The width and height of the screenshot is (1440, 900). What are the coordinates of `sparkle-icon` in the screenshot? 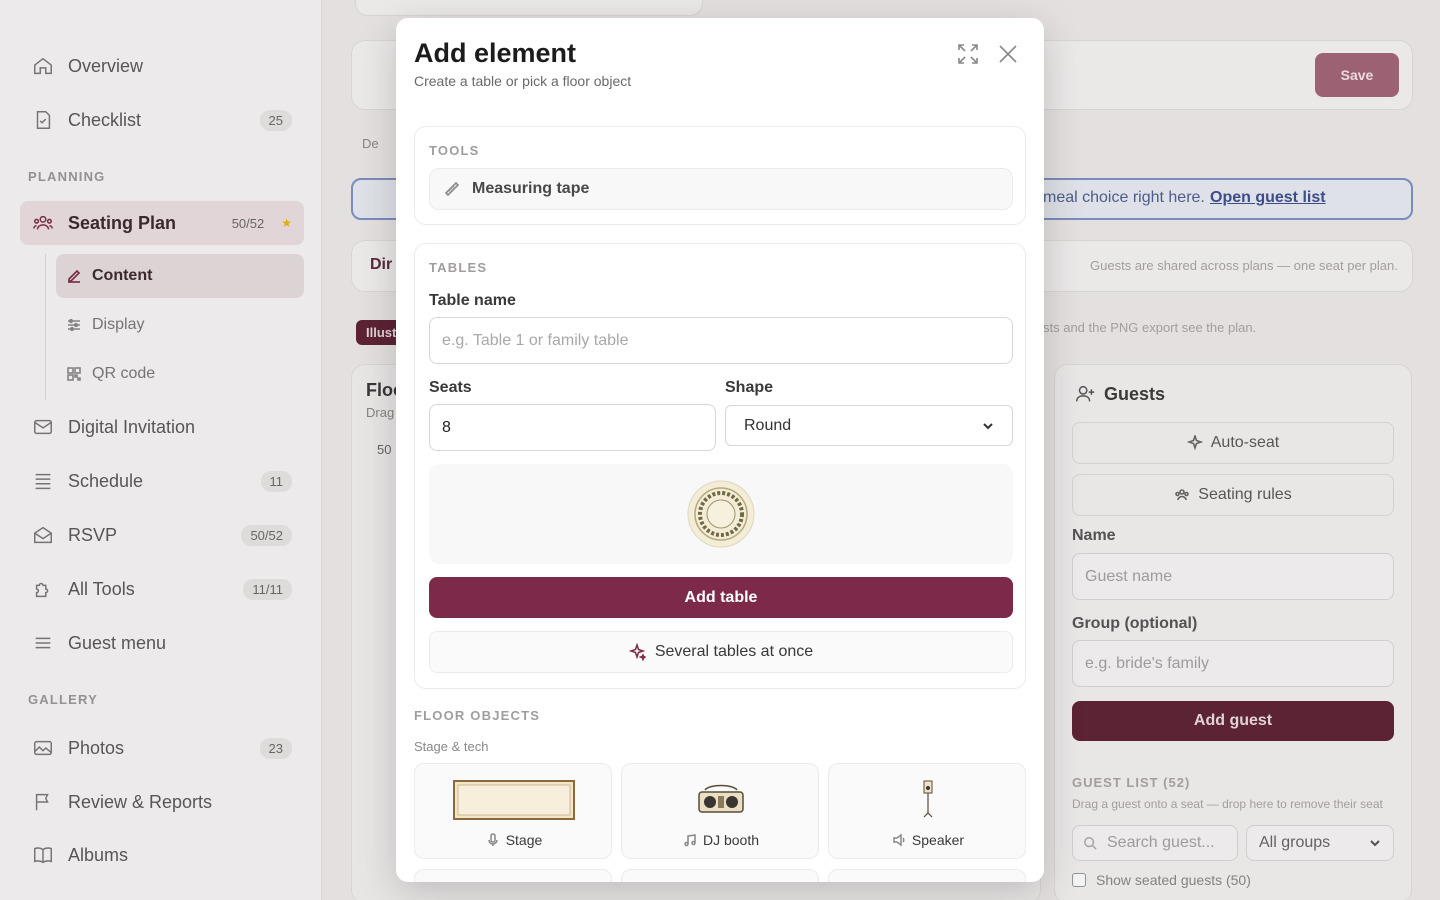 It's located at (637, 652).